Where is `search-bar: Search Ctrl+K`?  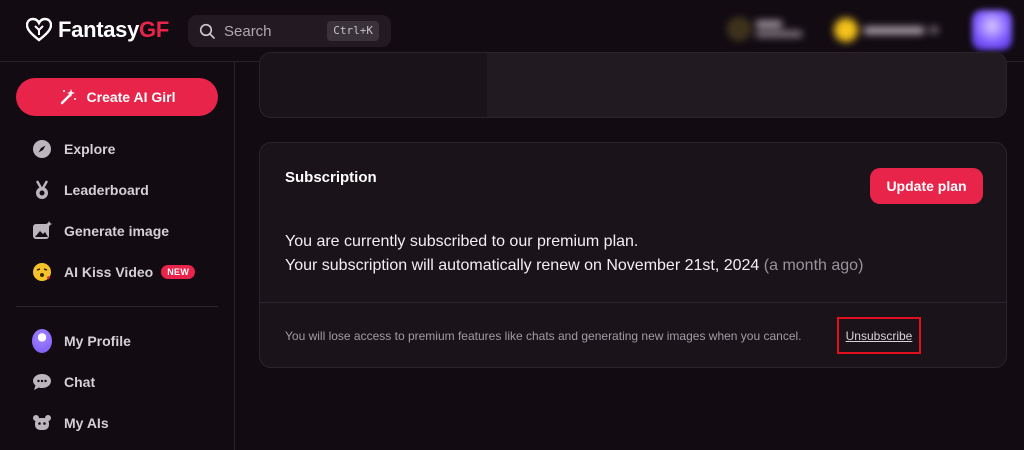
search-bar: Search Ctrl+K is located at coordinates (289, 31).